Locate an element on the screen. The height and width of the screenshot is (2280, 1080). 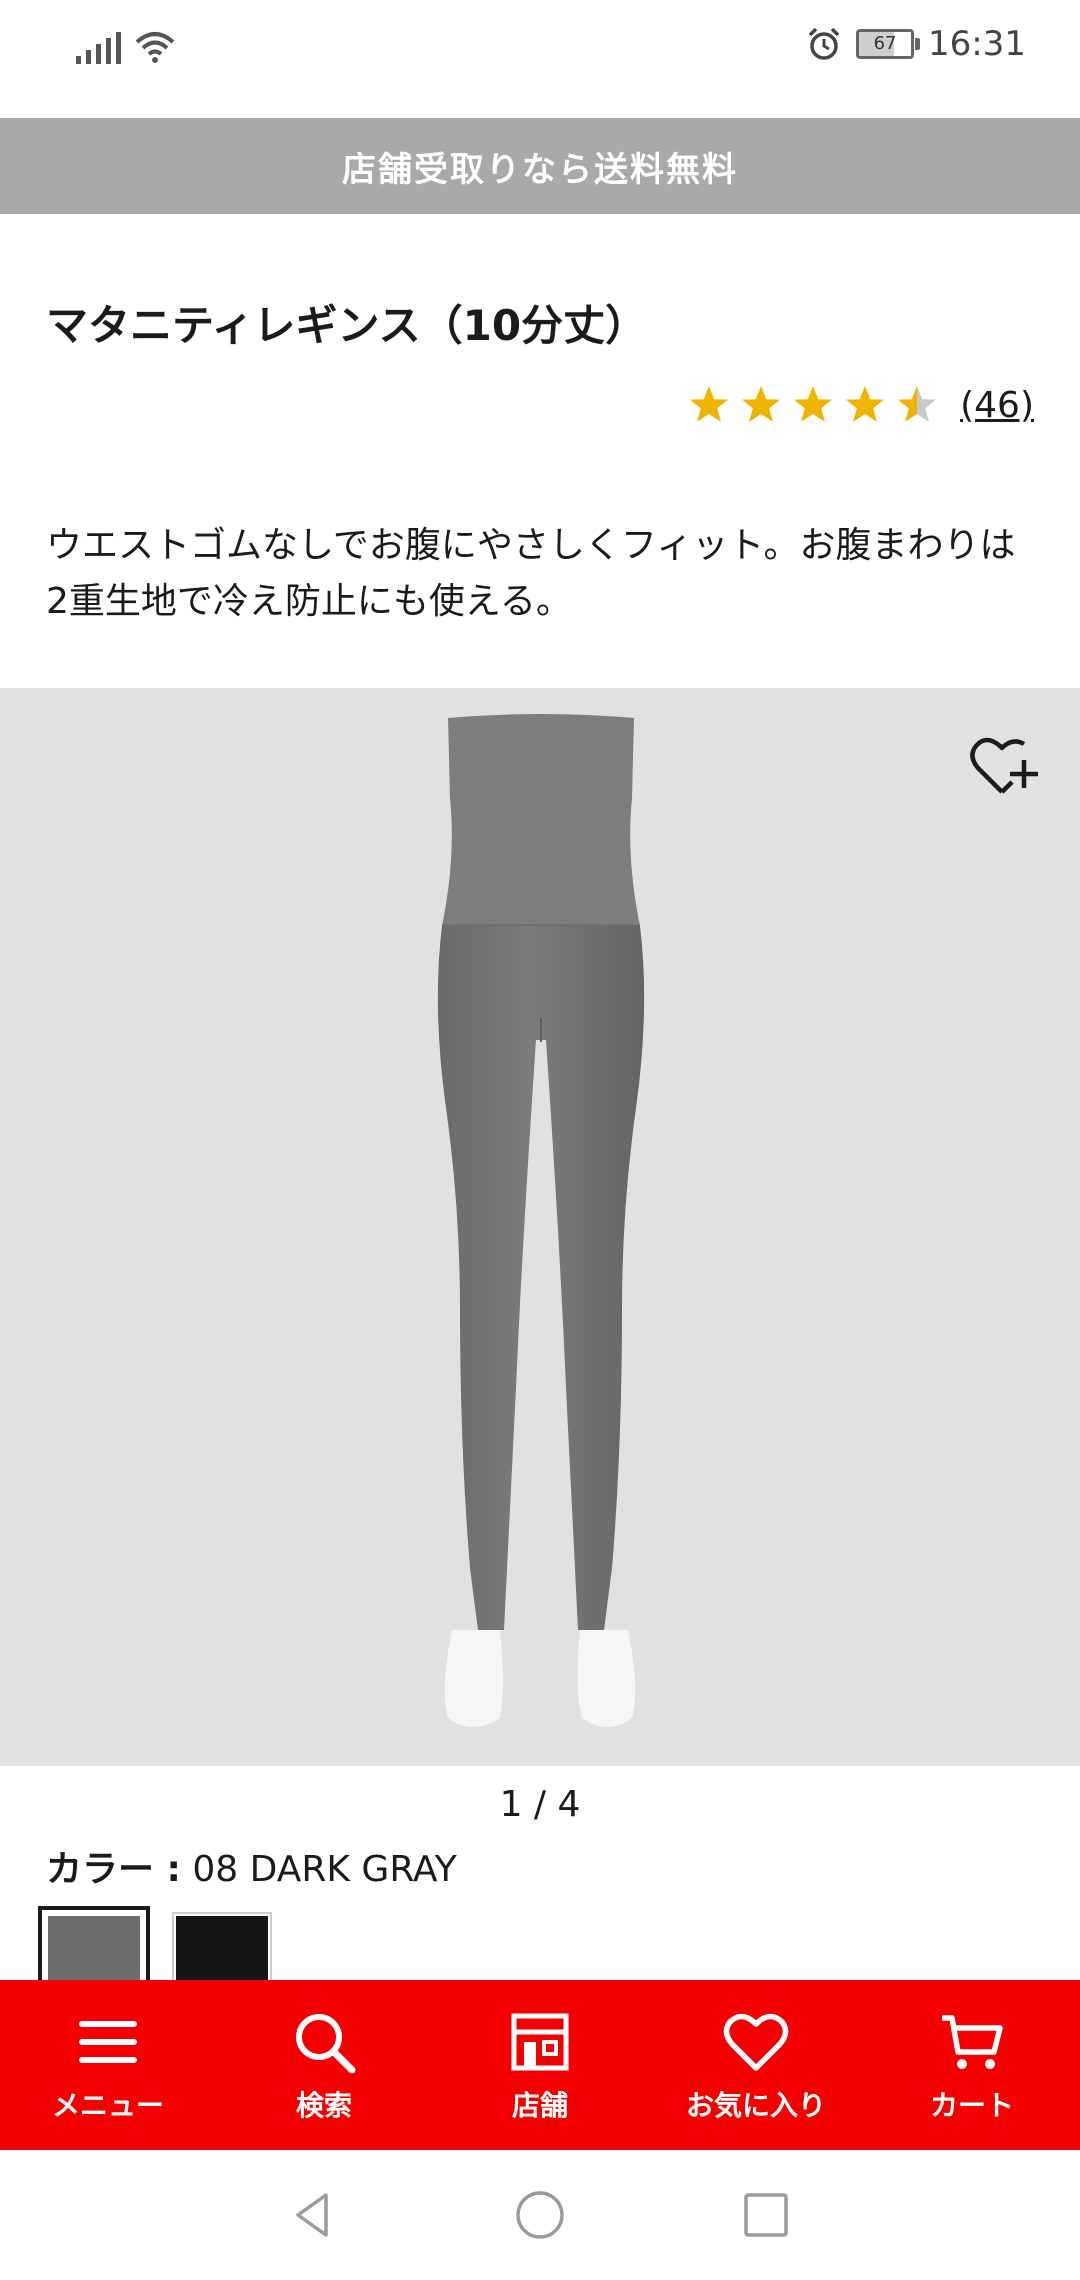
store-icon is located at coordinates (540, 2042).